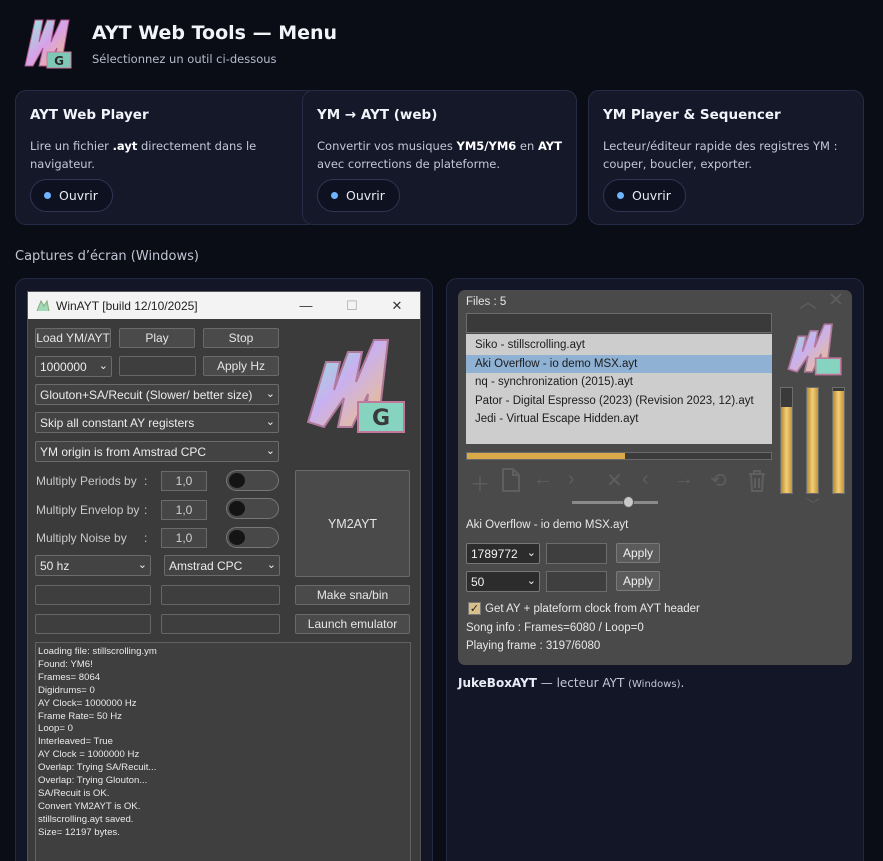 The height and width of the screenshot is (861, 883). Describe the element at coordinates (352, 523) in the screenshot. I see `ym2ayt-button: YM2AYT` at that location.